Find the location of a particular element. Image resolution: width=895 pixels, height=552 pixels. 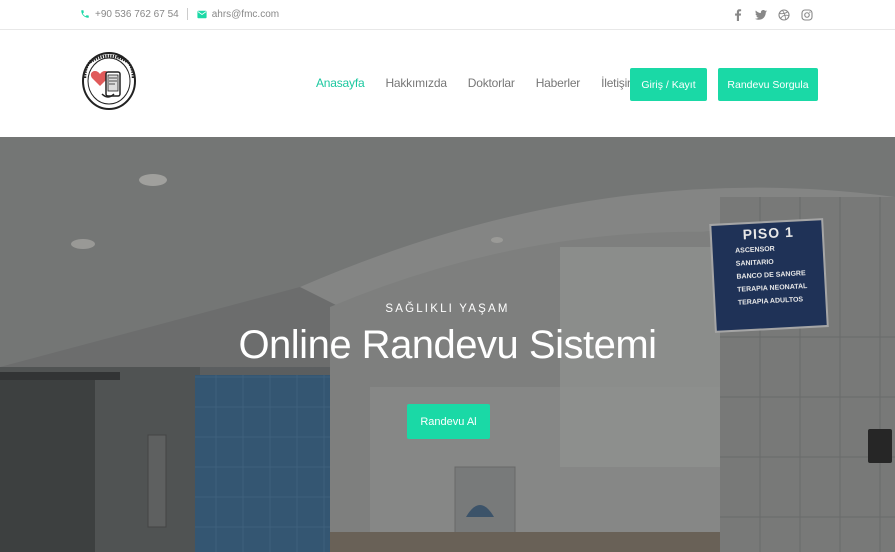

social-links is located at coordinates (772, 14).